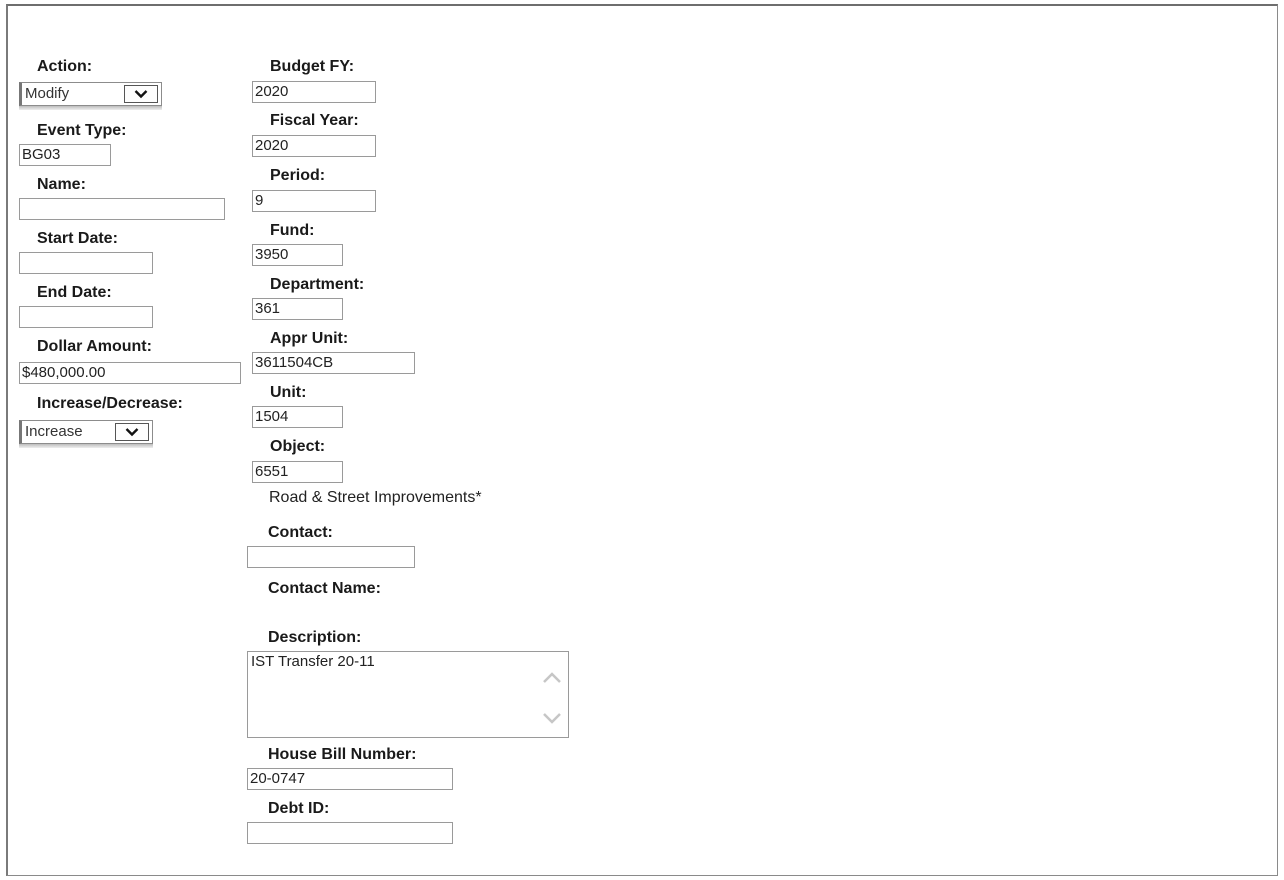 Image resolution: width=1284 pixels, height=880 pixels. What do you see at coordinates (110, 403) in the screenshot?
I see `increase-decrease-label: Increase/Decrease:` at bounding box center [110, 403].